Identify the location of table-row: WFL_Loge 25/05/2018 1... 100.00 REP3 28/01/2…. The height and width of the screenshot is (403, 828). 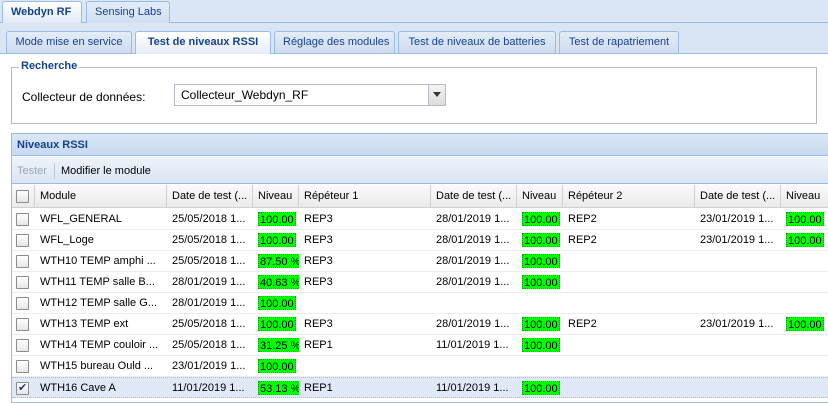
(420, 240).